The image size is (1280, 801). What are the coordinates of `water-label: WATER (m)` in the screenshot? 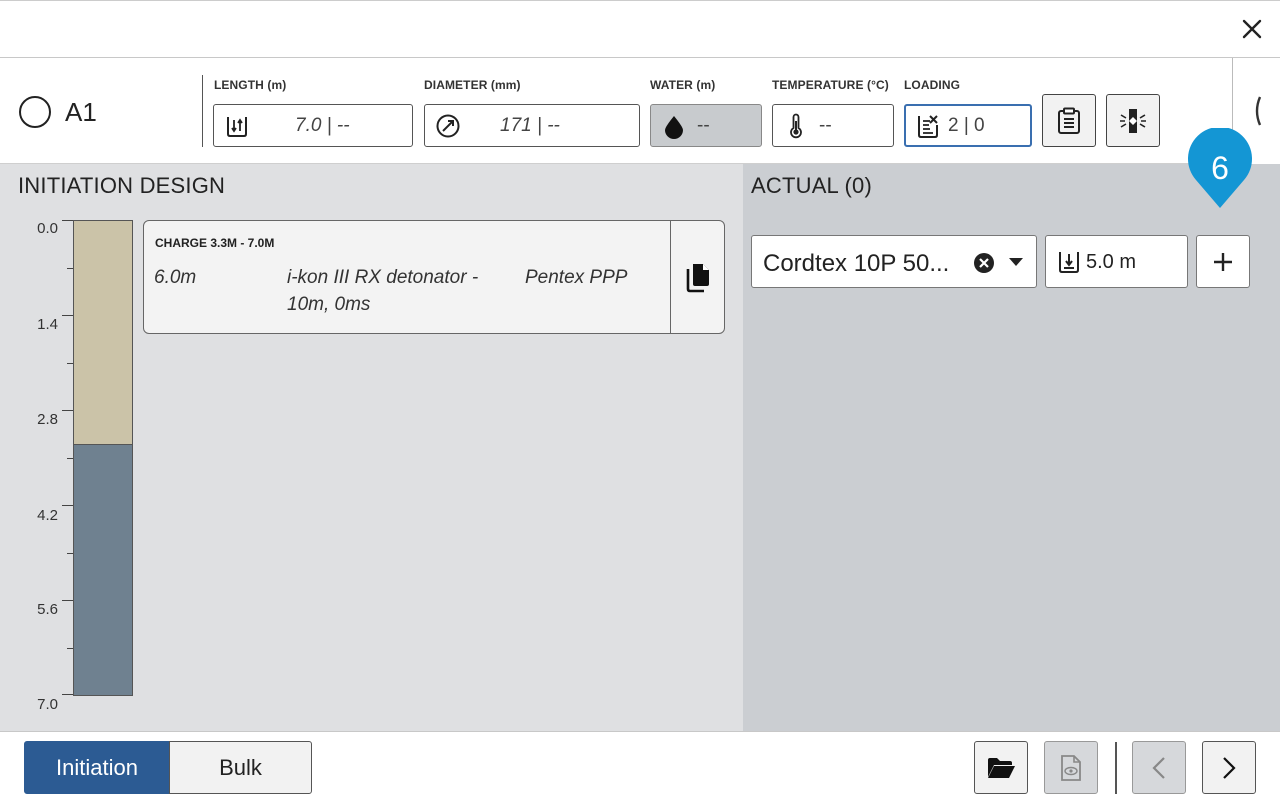 It's located at (683, 85).